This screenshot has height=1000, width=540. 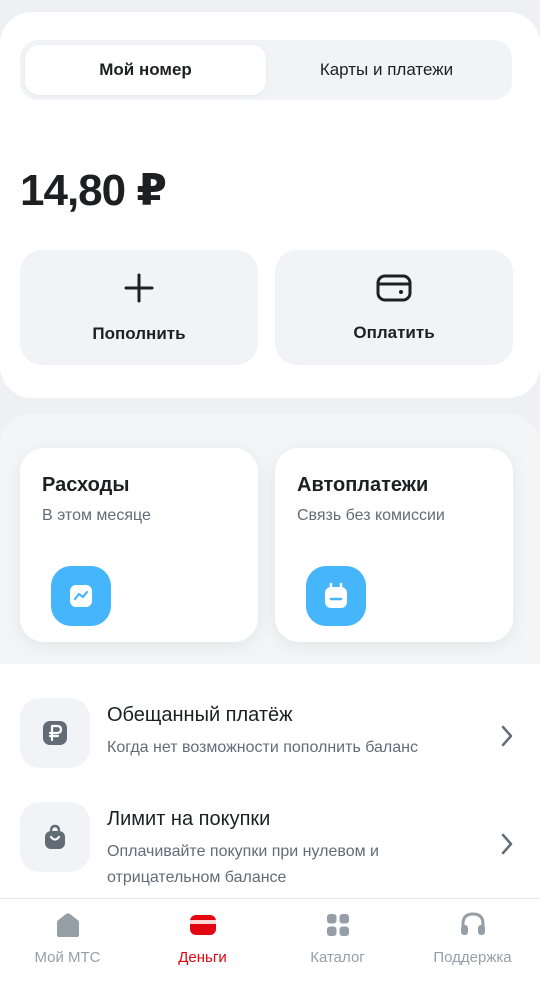 What do you see at coordinates (68, 925) in the screenshot?
I see `home-icon` at bounding box center [68, 925].